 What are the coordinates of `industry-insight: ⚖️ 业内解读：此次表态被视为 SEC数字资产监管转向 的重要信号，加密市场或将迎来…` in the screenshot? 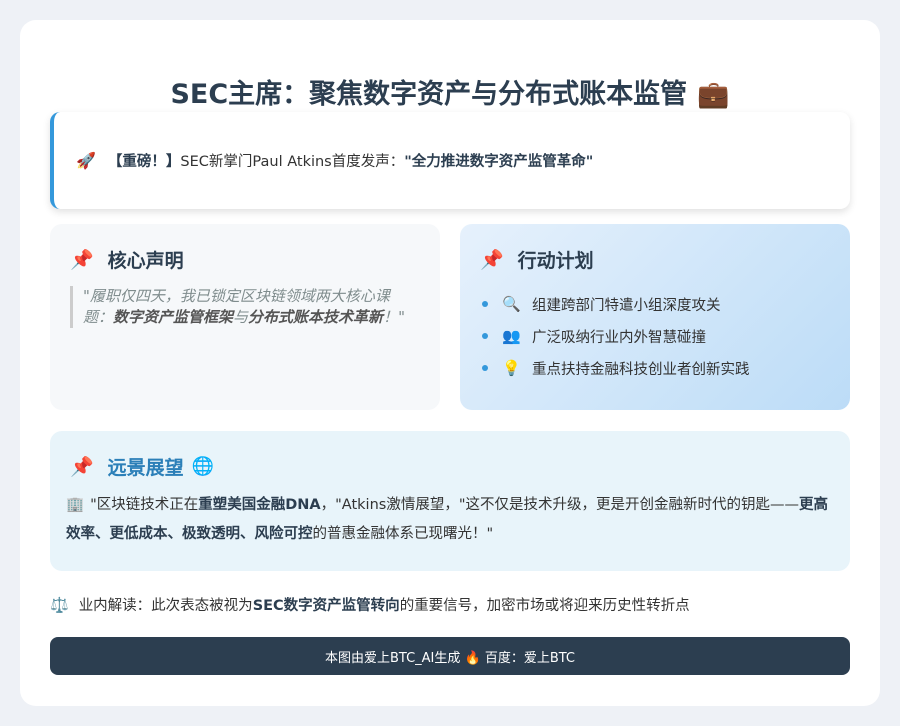 It's located at (450, 604).